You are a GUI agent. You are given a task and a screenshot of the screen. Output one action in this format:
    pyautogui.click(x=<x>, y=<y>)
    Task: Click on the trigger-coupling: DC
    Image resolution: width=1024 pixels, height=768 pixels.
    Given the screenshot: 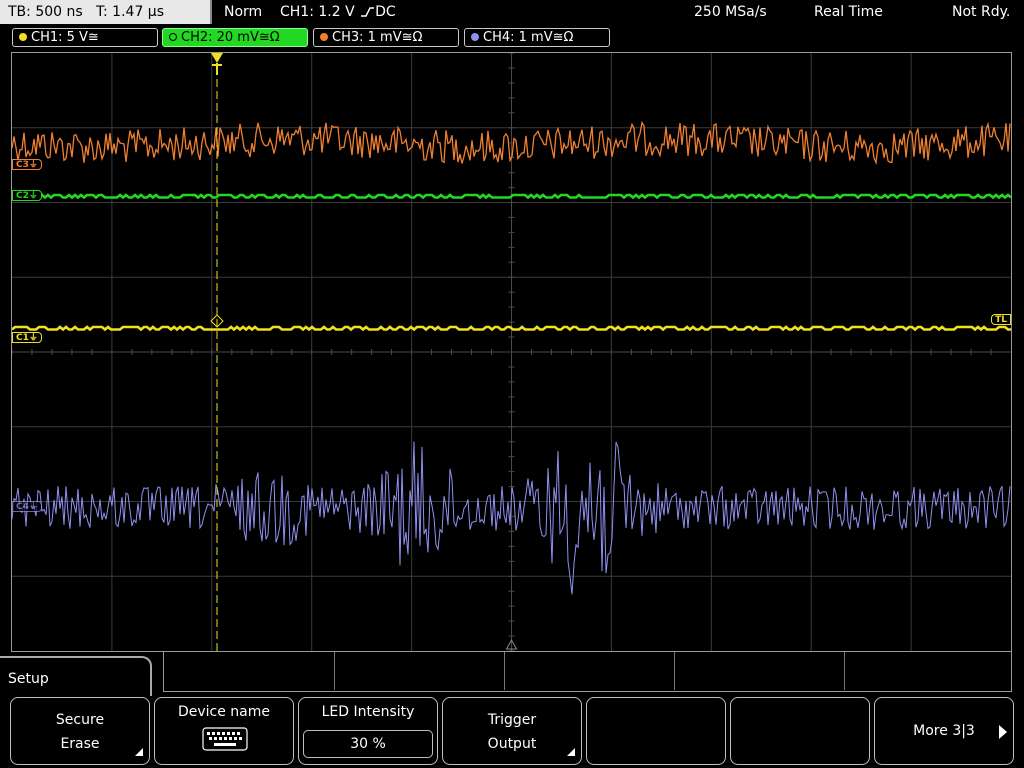 What is the action you would take?
    pyautogui.click(x=385, y=12)
    